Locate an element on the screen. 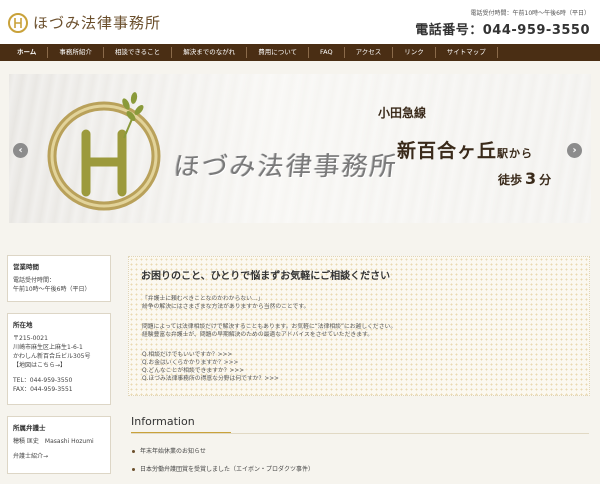 The height and width of the screenshot is (484, 600). hero-walk-minutes: 3 is located at coordinates (531, 178).